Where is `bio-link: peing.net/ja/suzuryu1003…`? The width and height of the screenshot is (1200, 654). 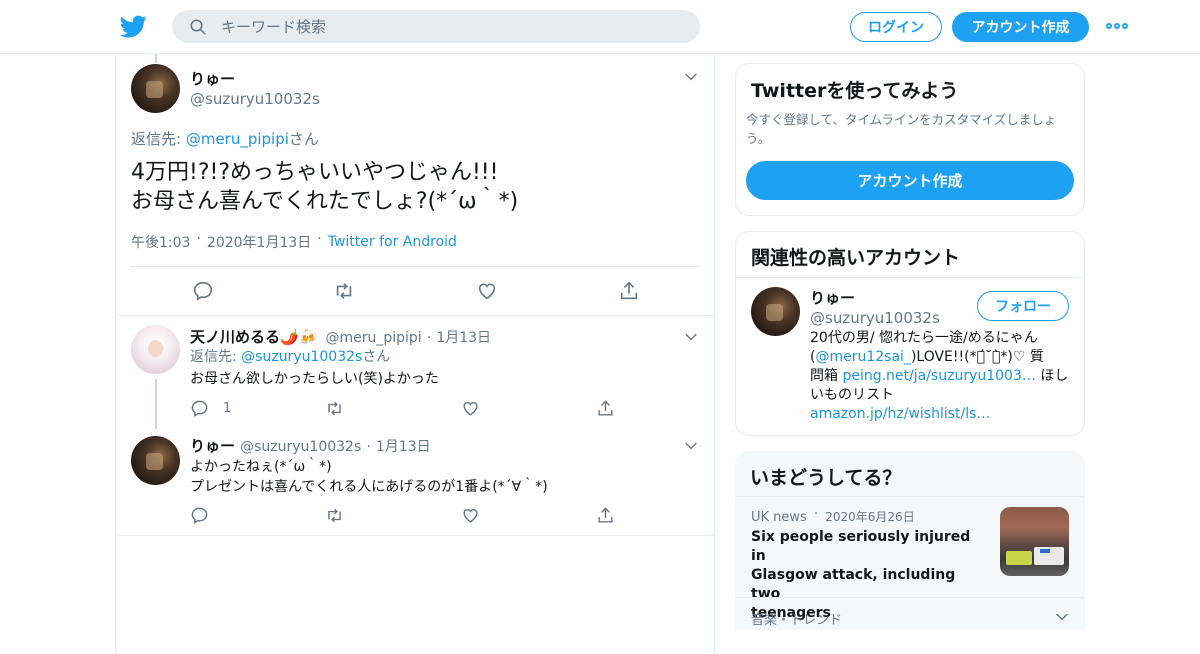
bio-link: peing.net/ja/suzuryu1003… is located at coordinates (938, 376).